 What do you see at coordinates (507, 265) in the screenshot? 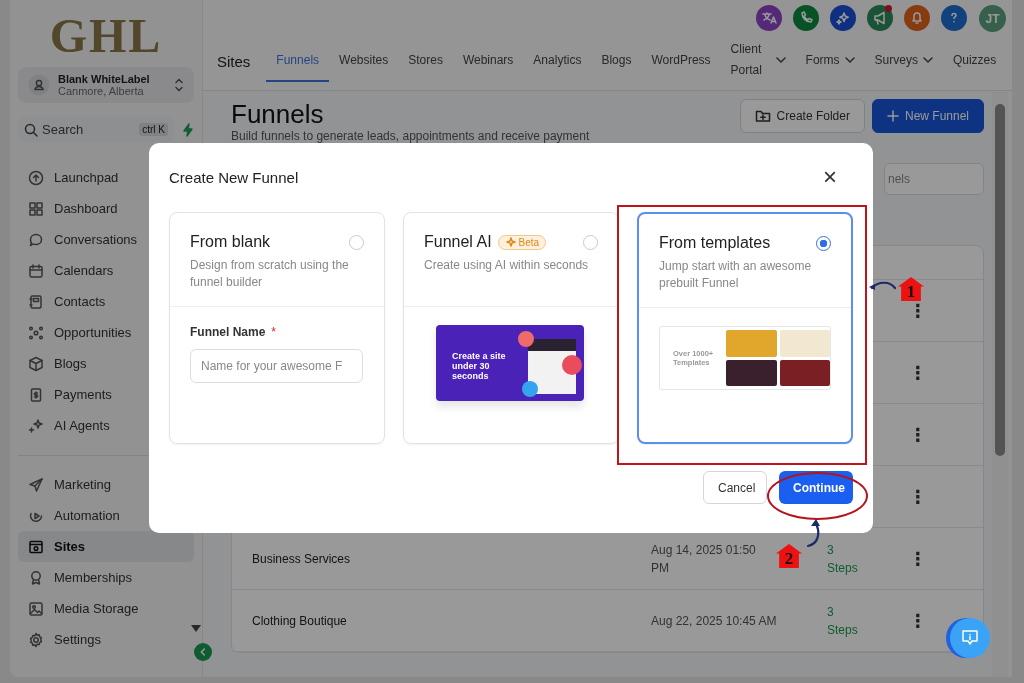
I see `option-description: Create using AI within seconds` at bounding box center [507, 265].